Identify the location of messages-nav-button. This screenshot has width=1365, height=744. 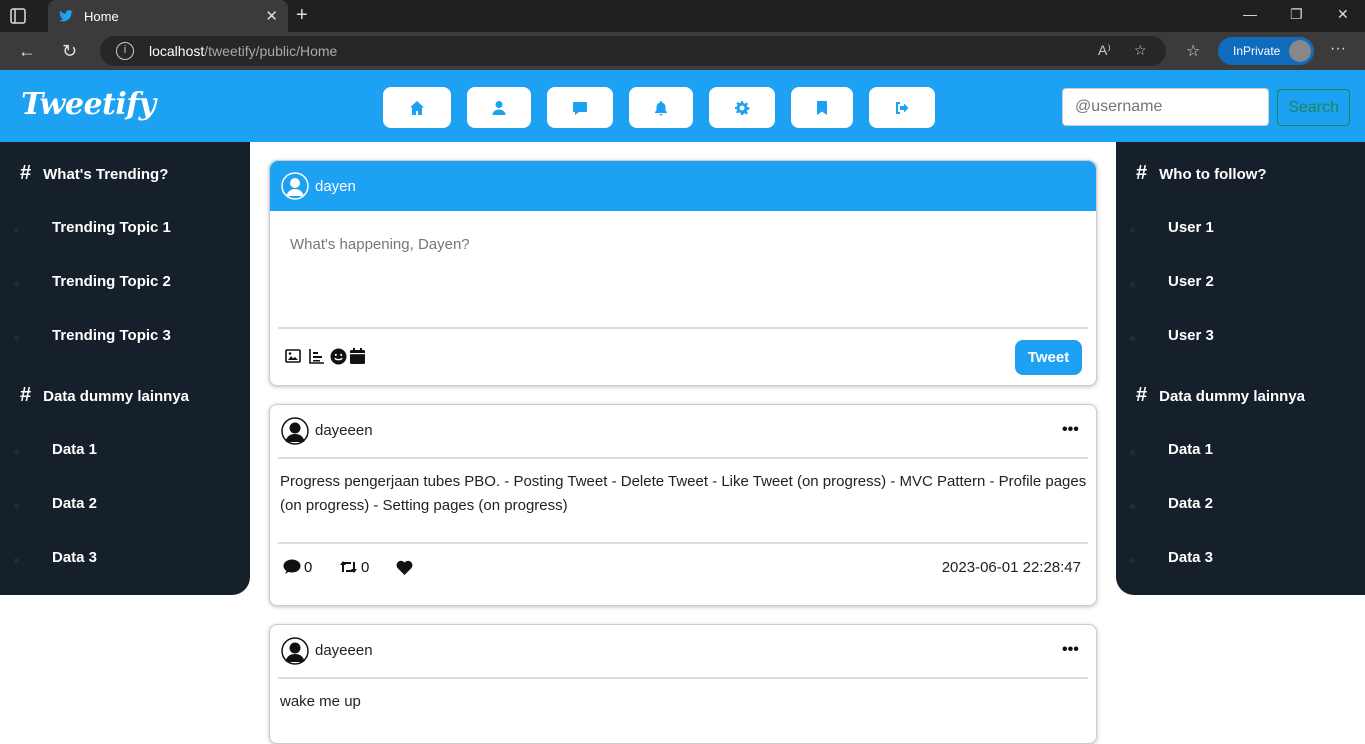
(580, 107).